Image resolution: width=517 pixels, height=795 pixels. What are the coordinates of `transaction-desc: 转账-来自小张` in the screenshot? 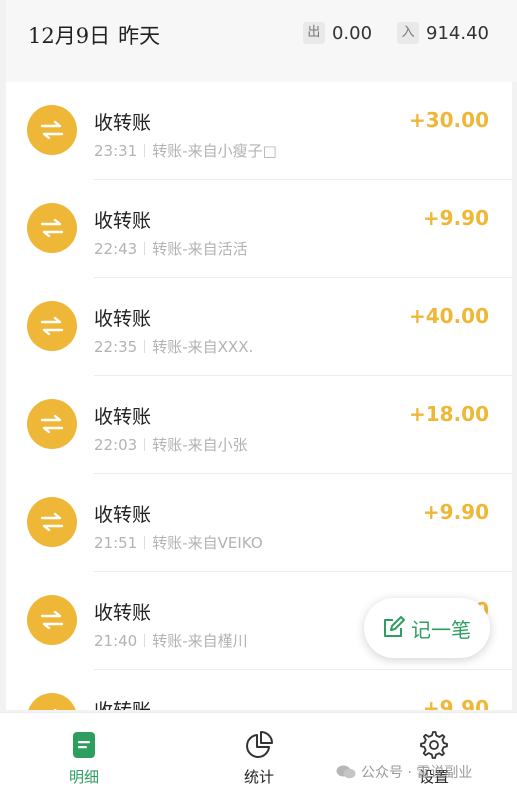 It's located at (200, 445).